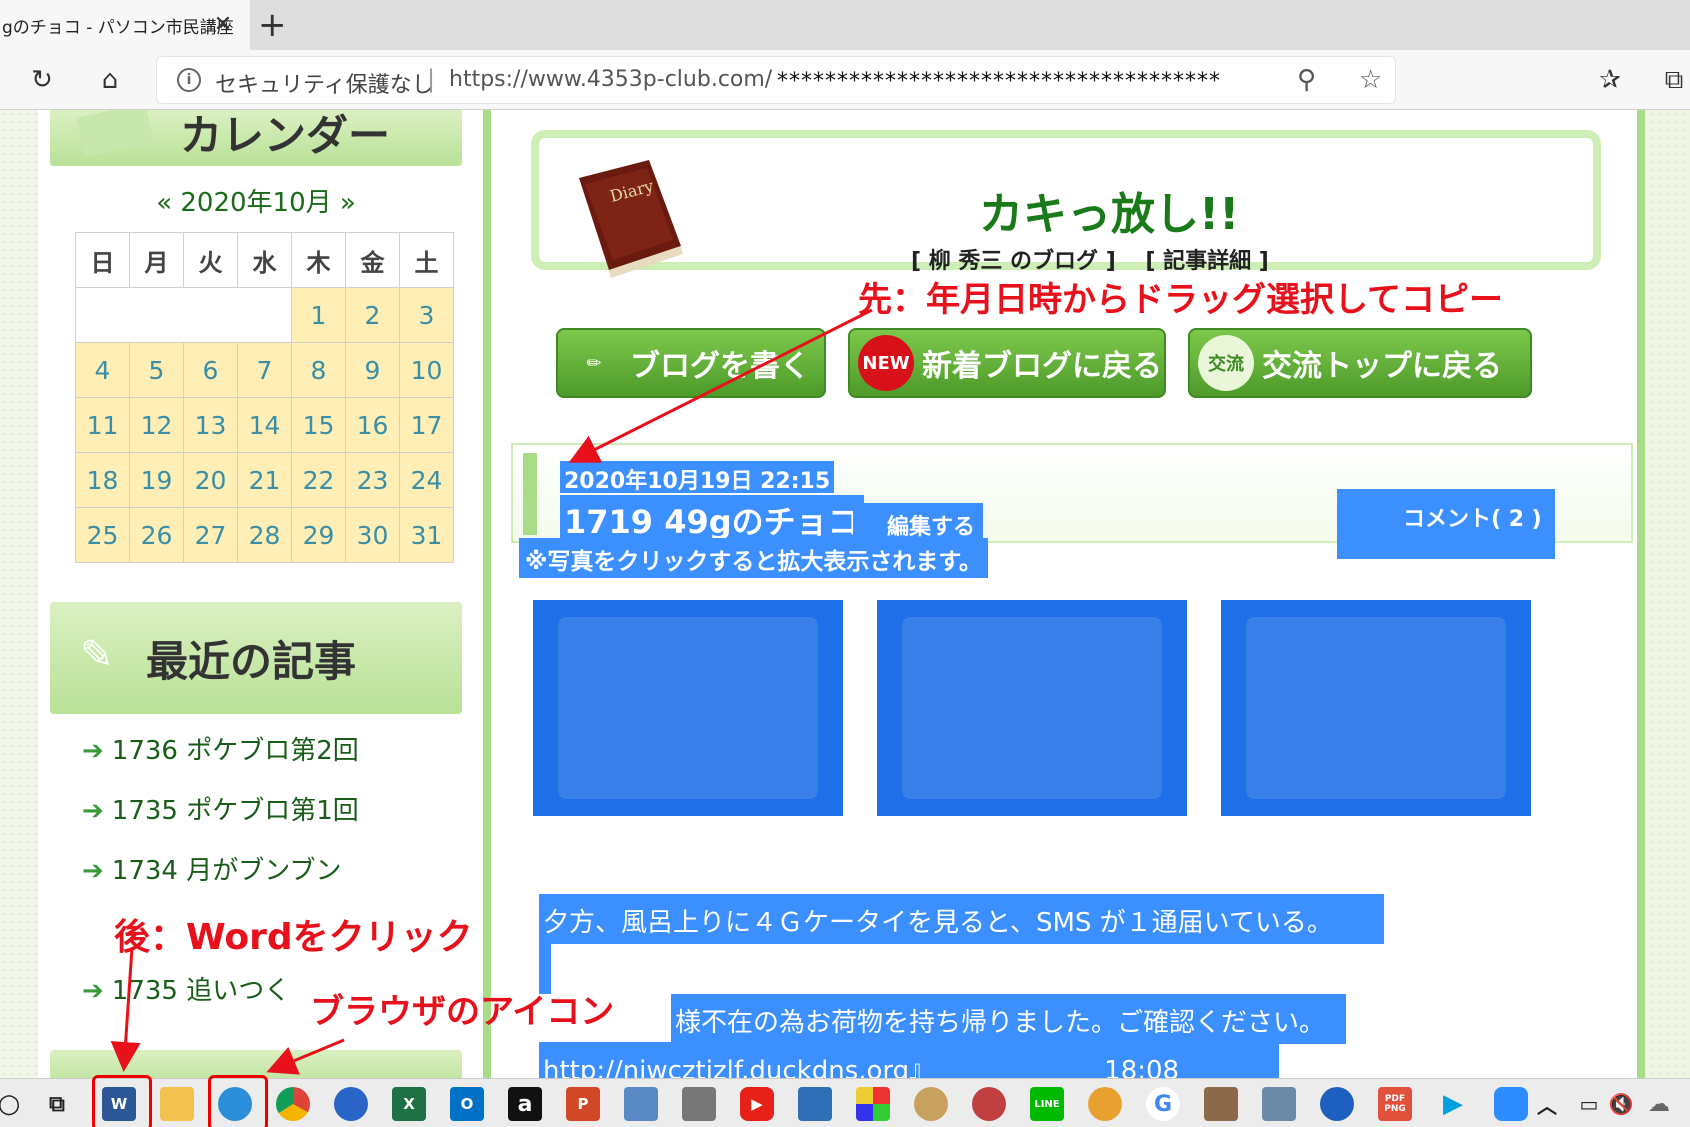 This screenshot has height=1127, width=1690. I want to click on body-link: http://niwcztjzlf.duckdns.org』 18:08, so click(909, 1060).